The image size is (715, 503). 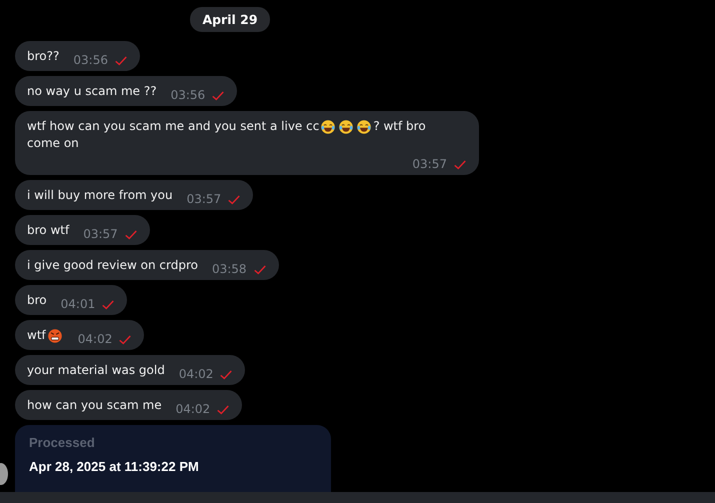 What do you see at coordinates (43, 56) in the screenshot?
I see `message-text: bro??` at bounding box center [43, 56].